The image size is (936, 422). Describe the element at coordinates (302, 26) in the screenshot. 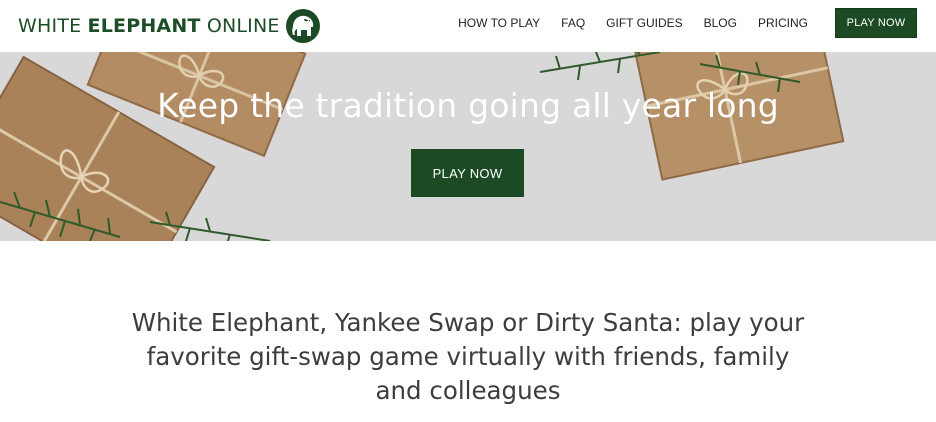

I see `elephant-icon` at that location.